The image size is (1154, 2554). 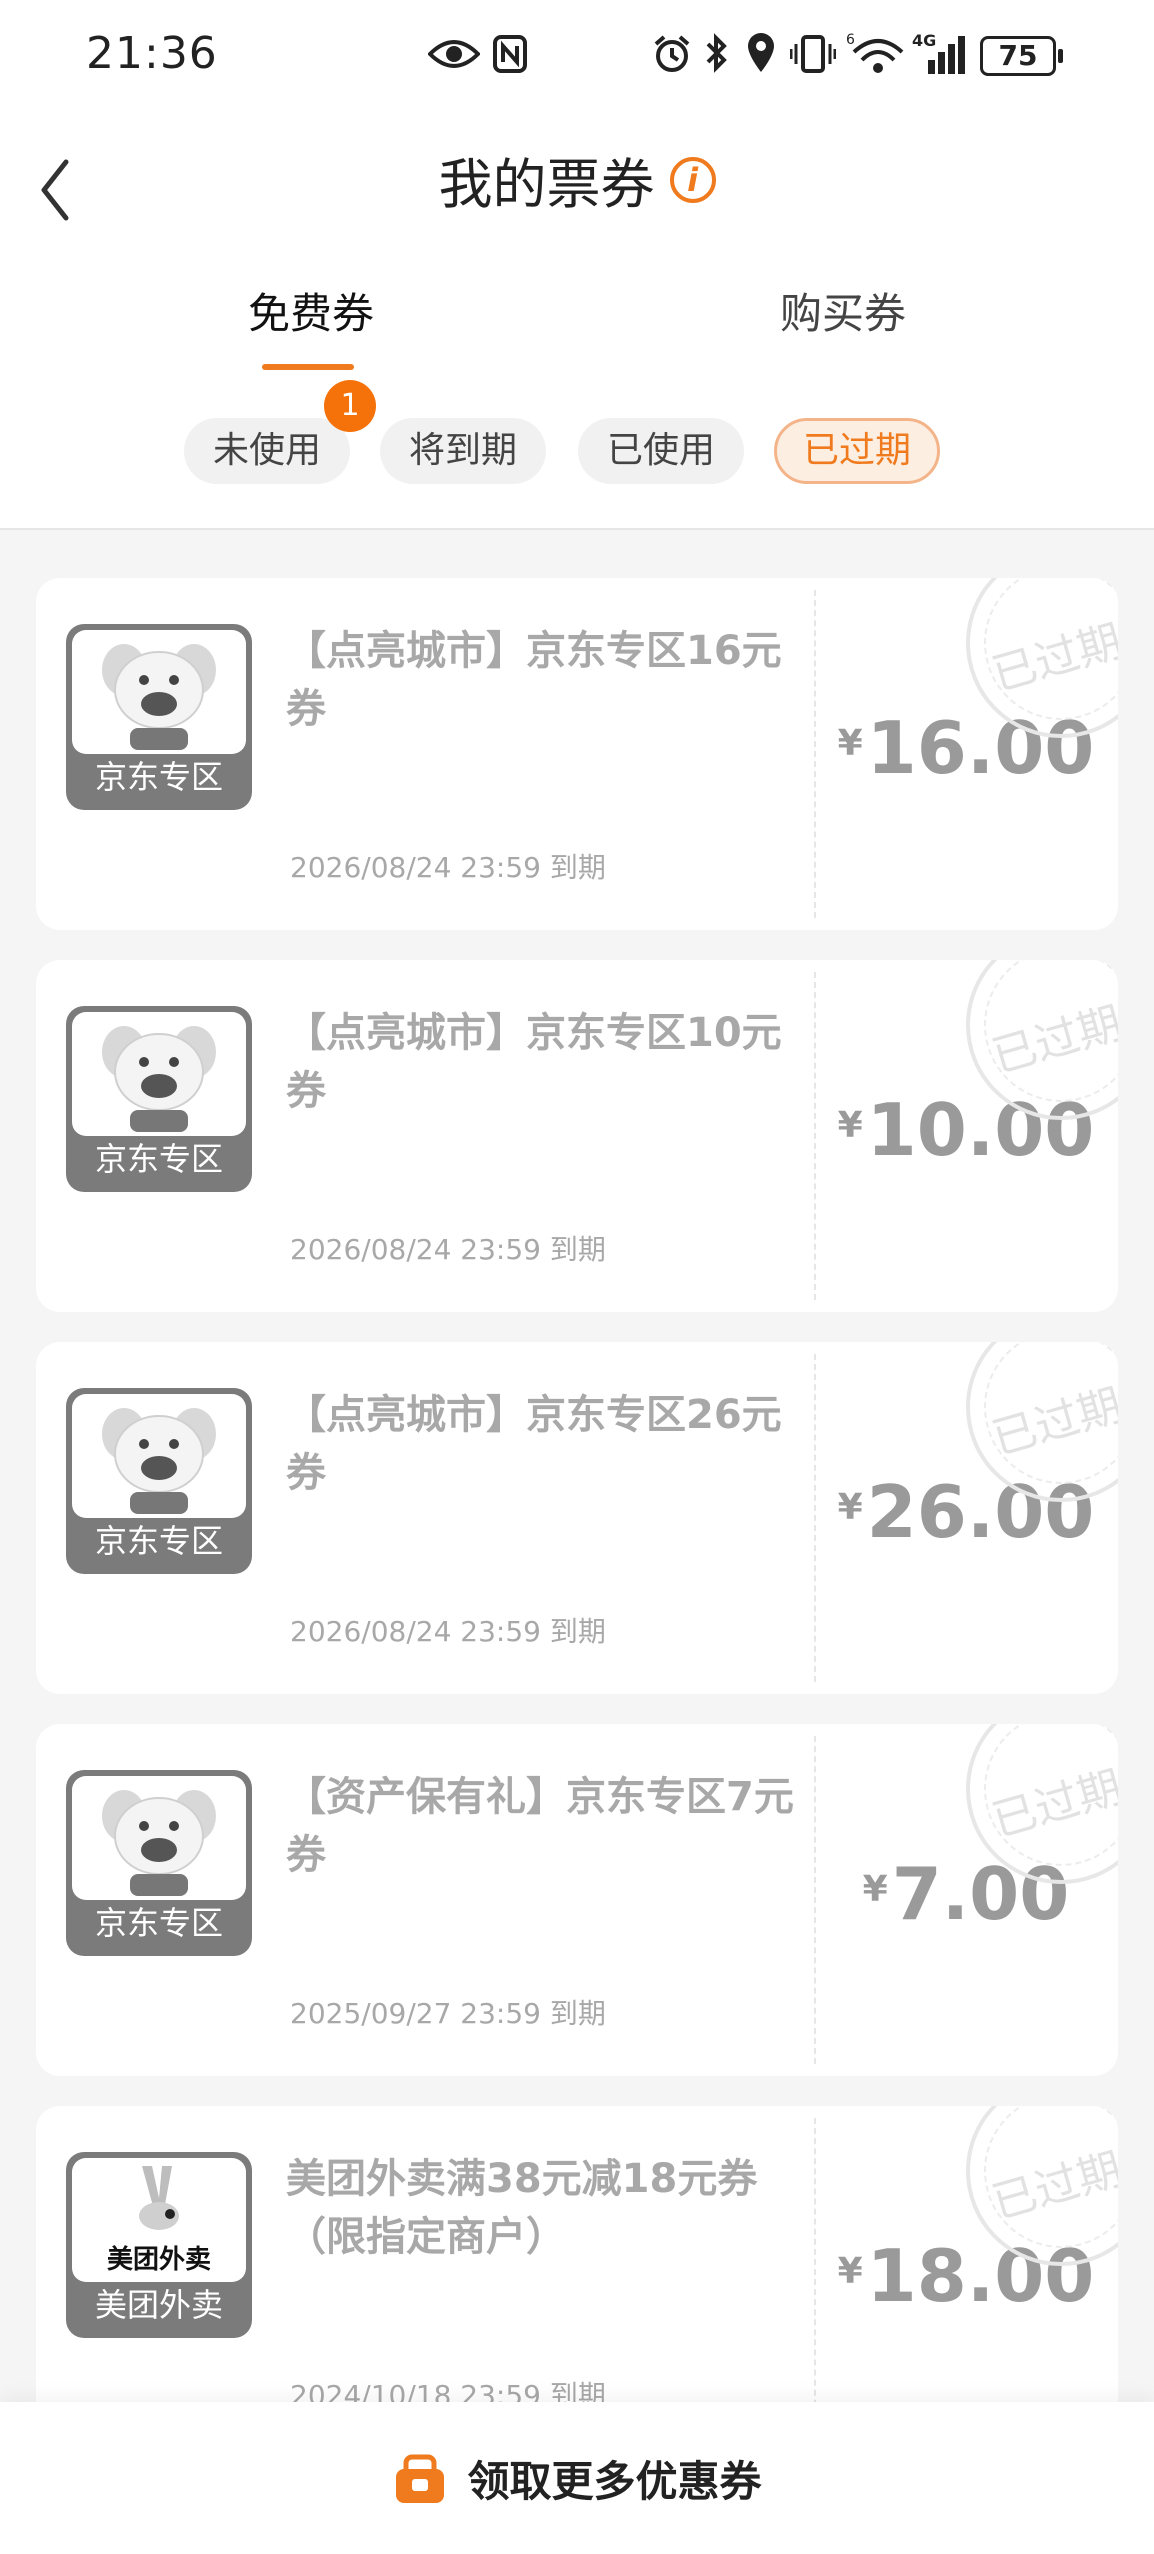 What do you see at coordinates (1021, 56) in the screenshot?
I see `battery-indicator: 75` at bounding box center [1021, 56].